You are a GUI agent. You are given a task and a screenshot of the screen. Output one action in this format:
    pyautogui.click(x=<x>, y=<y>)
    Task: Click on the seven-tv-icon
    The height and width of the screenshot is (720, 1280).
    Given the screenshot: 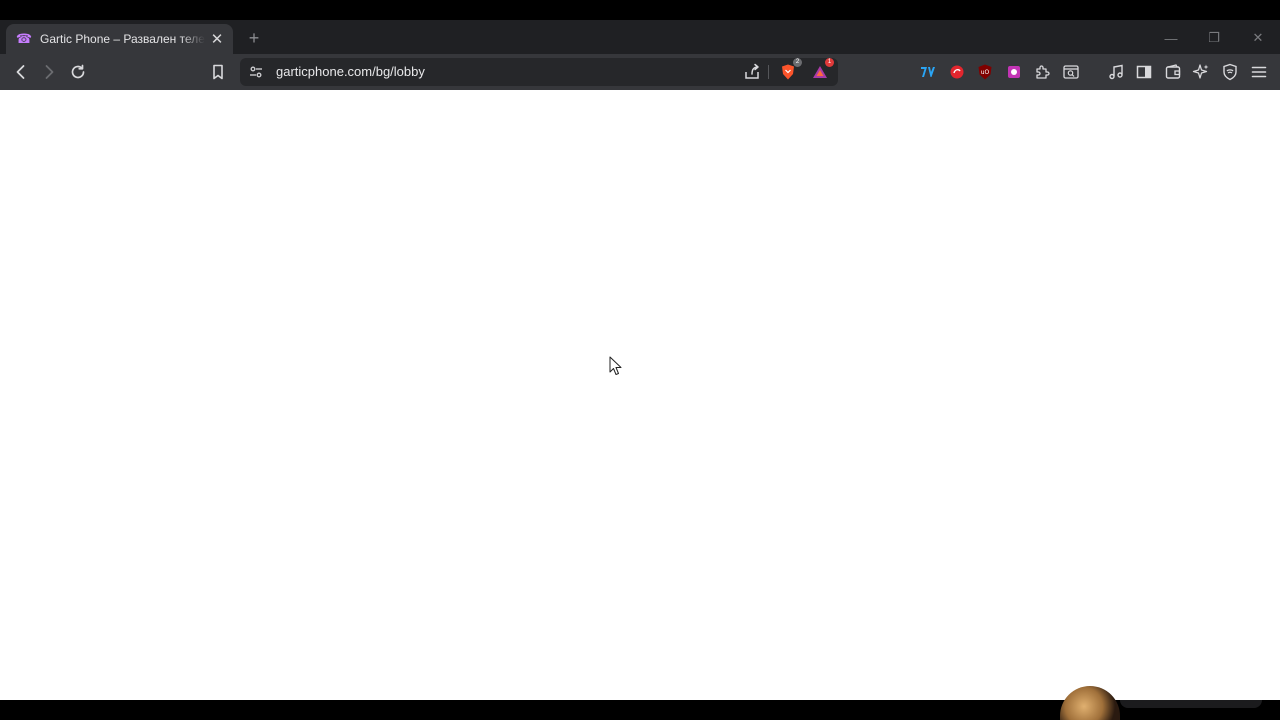 What is the action you would take?
    pyautogui.click(x=928, y=72)
    